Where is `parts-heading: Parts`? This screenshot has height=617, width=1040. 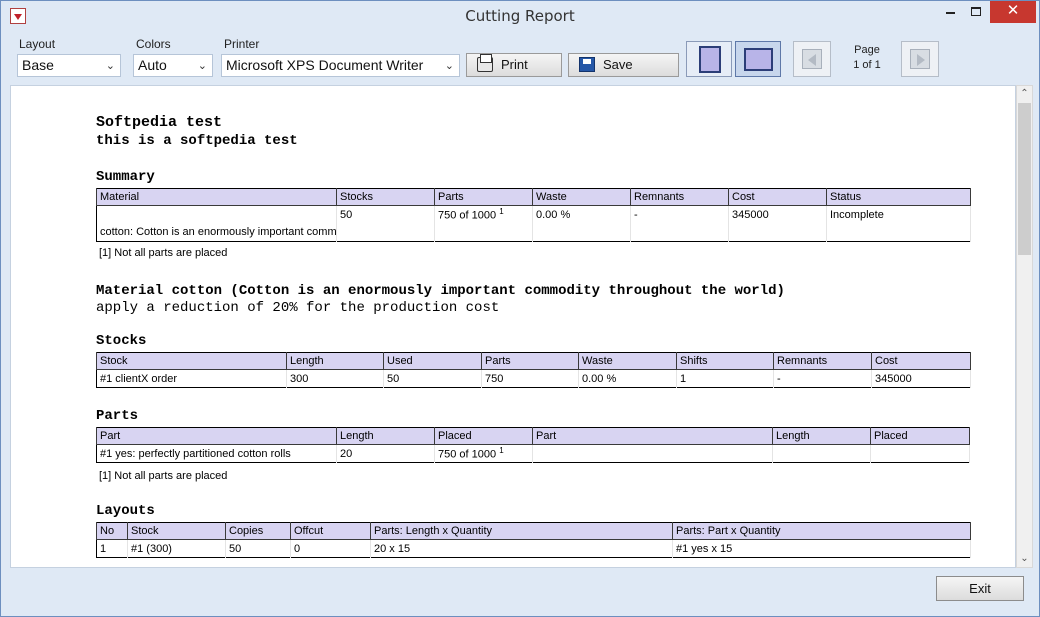
parts-heading: Parts is located at coordinates (117, 416).